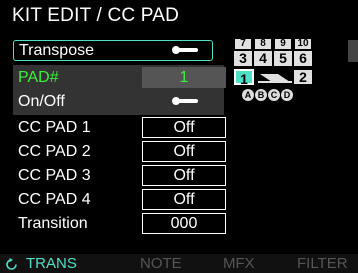 The width and height of the screenshot is (358, 273). I want to click on tab-filter: FILTER, so click(322, 263).